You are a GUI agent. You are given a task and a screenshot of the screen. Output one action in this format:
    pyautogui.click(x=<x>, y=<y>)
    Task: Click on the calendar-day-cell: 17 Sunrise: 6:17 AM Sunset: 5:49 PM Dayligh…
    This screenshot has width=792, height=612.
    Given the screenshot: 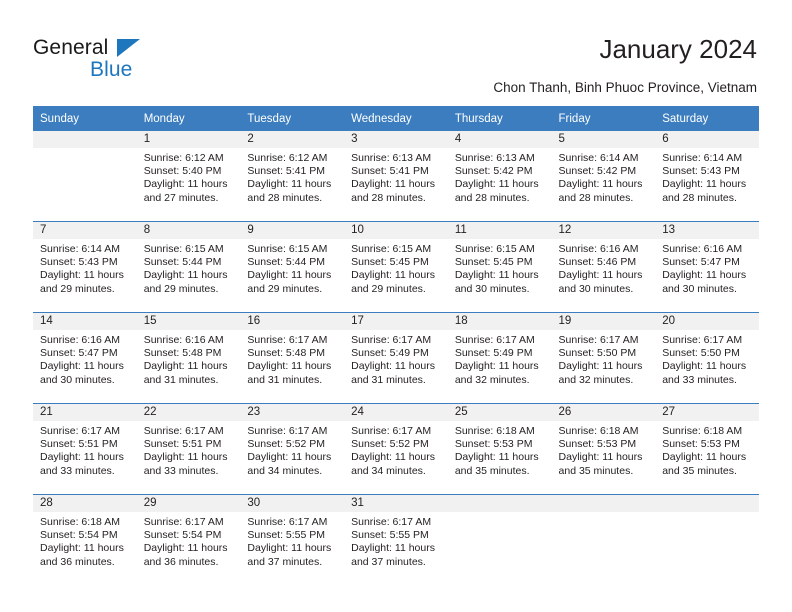 What is the action you would take?
    pyautogui.click(x=396, y=358)
    